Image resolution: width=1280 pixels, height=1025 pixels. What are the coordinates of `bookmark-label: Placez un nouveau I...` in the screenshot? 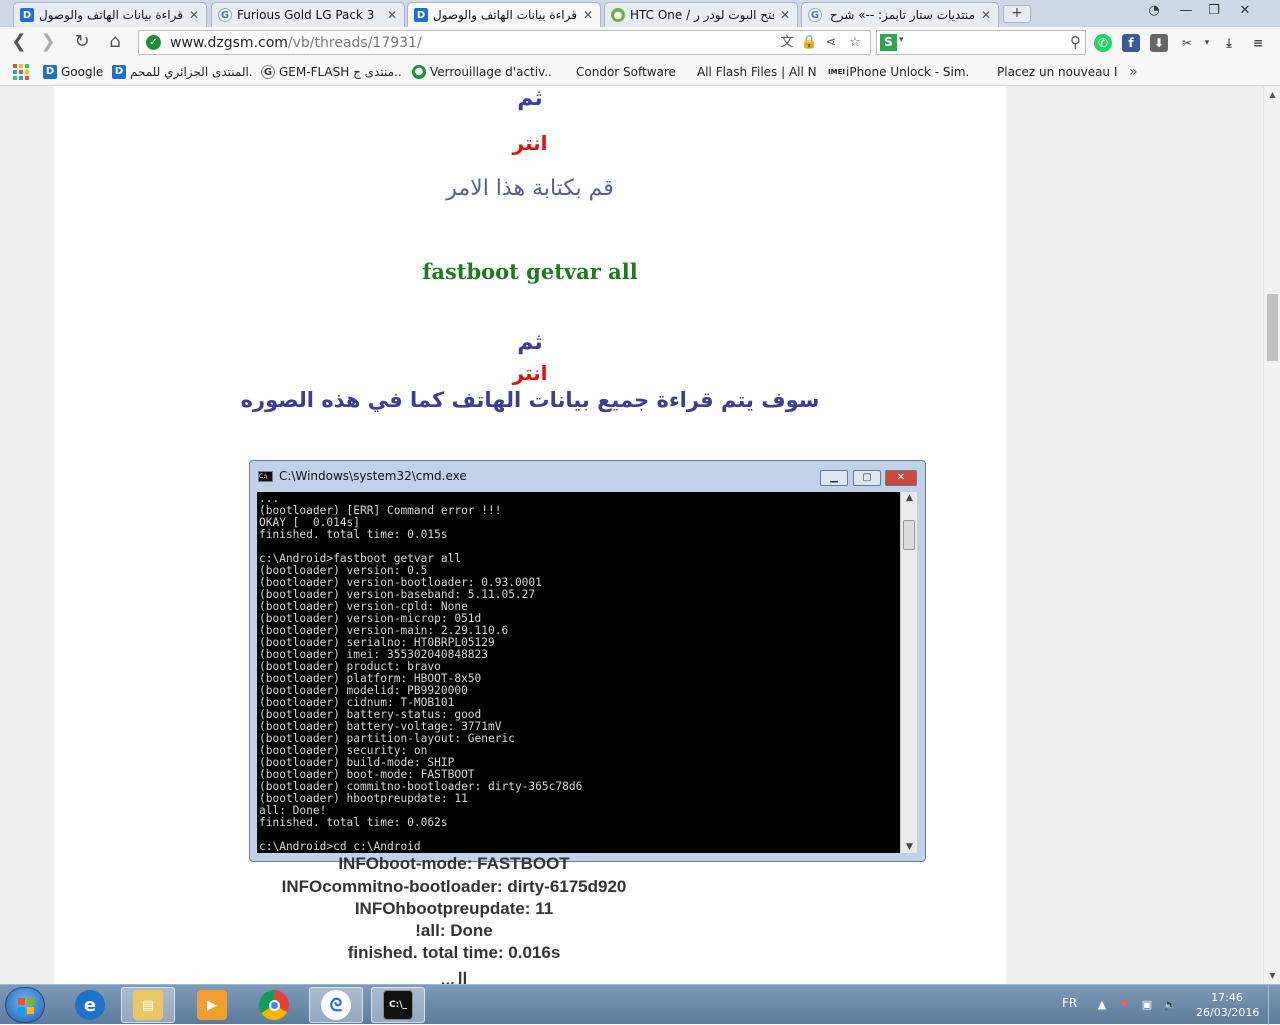 It's located at (1057, 72).